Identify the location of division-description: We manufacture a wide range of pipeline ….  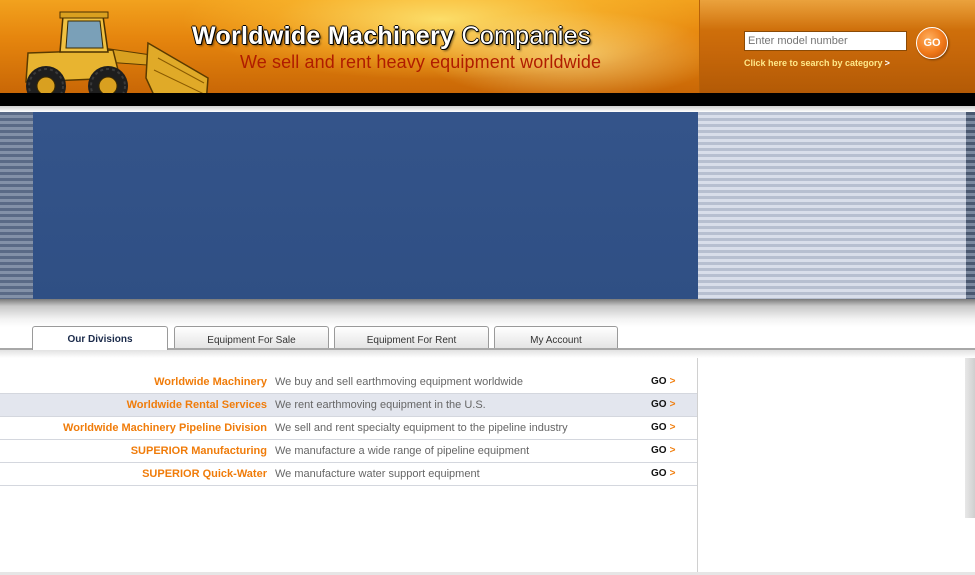
(402, 451).